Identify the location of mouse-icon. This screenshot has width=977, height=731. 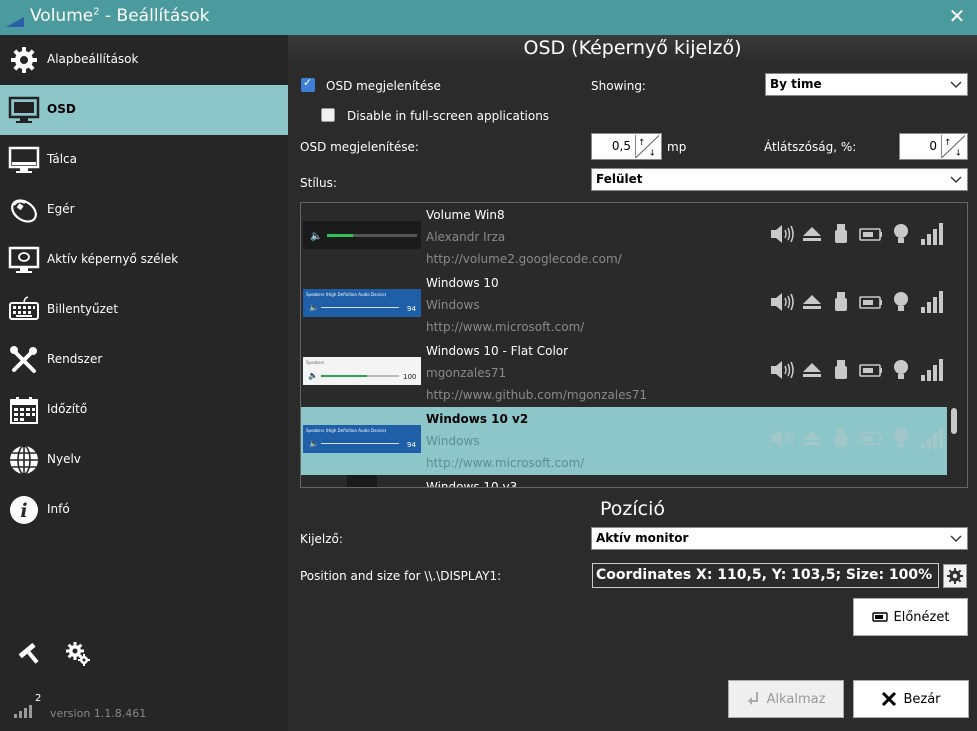
(24, 210).